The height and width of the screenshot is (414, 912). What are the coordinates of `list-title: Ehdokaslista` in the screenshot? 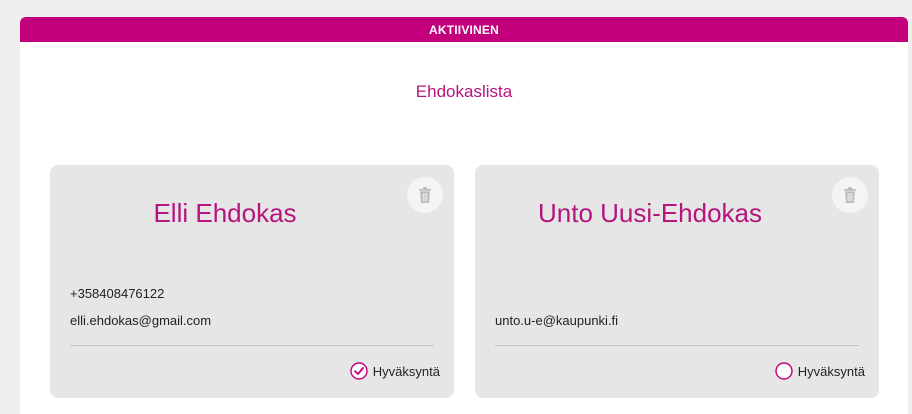 It's located at (464, 91).